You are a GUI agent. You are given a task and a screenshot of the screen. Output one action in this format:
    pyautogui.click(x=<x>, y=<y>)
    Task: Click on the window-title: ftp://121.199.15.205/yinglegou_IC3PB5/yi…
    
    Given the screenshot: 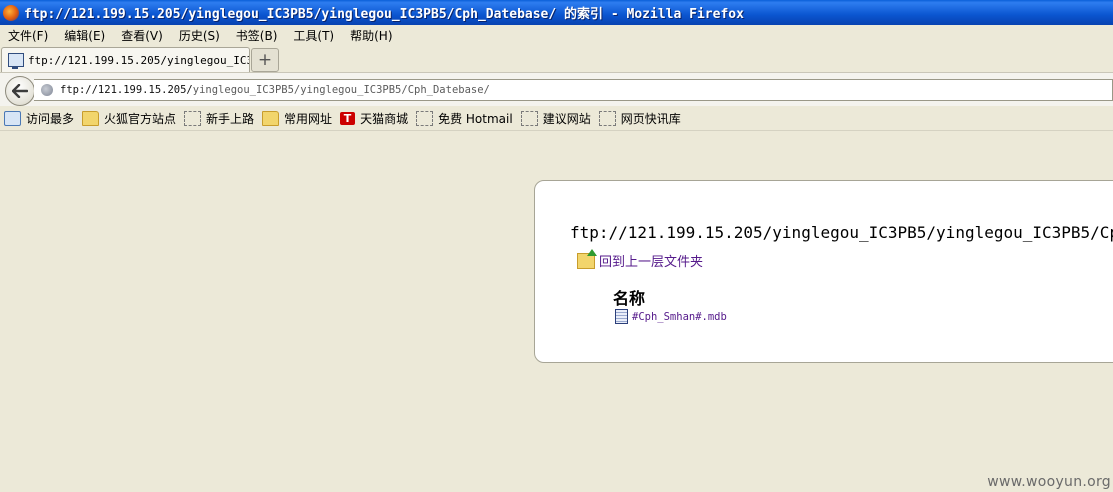 What is the action you would take?
    pyautogui.click(x=384, y=14)
    